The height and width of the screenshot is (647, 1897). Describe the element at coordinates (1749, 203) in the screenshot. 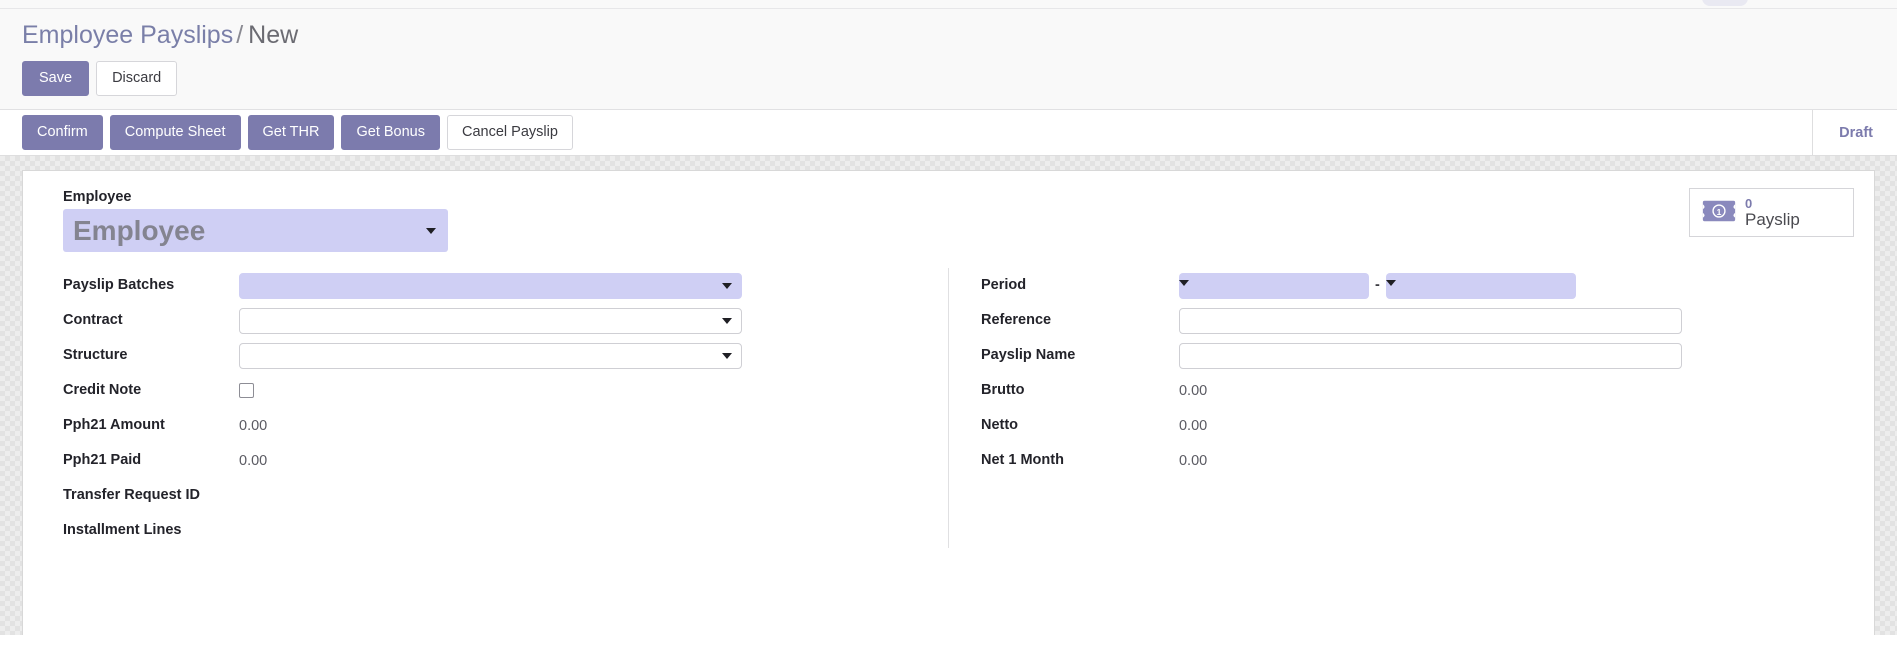

I see `payslip-count: 0` at that location.